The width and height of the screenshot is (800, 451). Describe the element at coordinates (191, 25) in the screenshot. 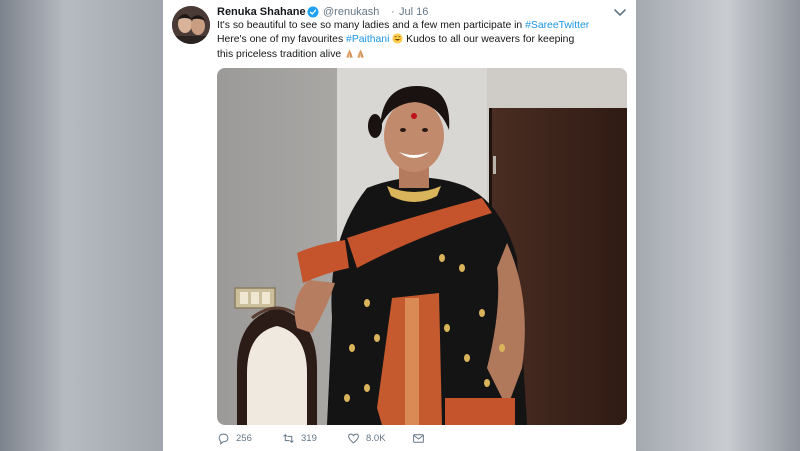

I see `avatar` at that location.